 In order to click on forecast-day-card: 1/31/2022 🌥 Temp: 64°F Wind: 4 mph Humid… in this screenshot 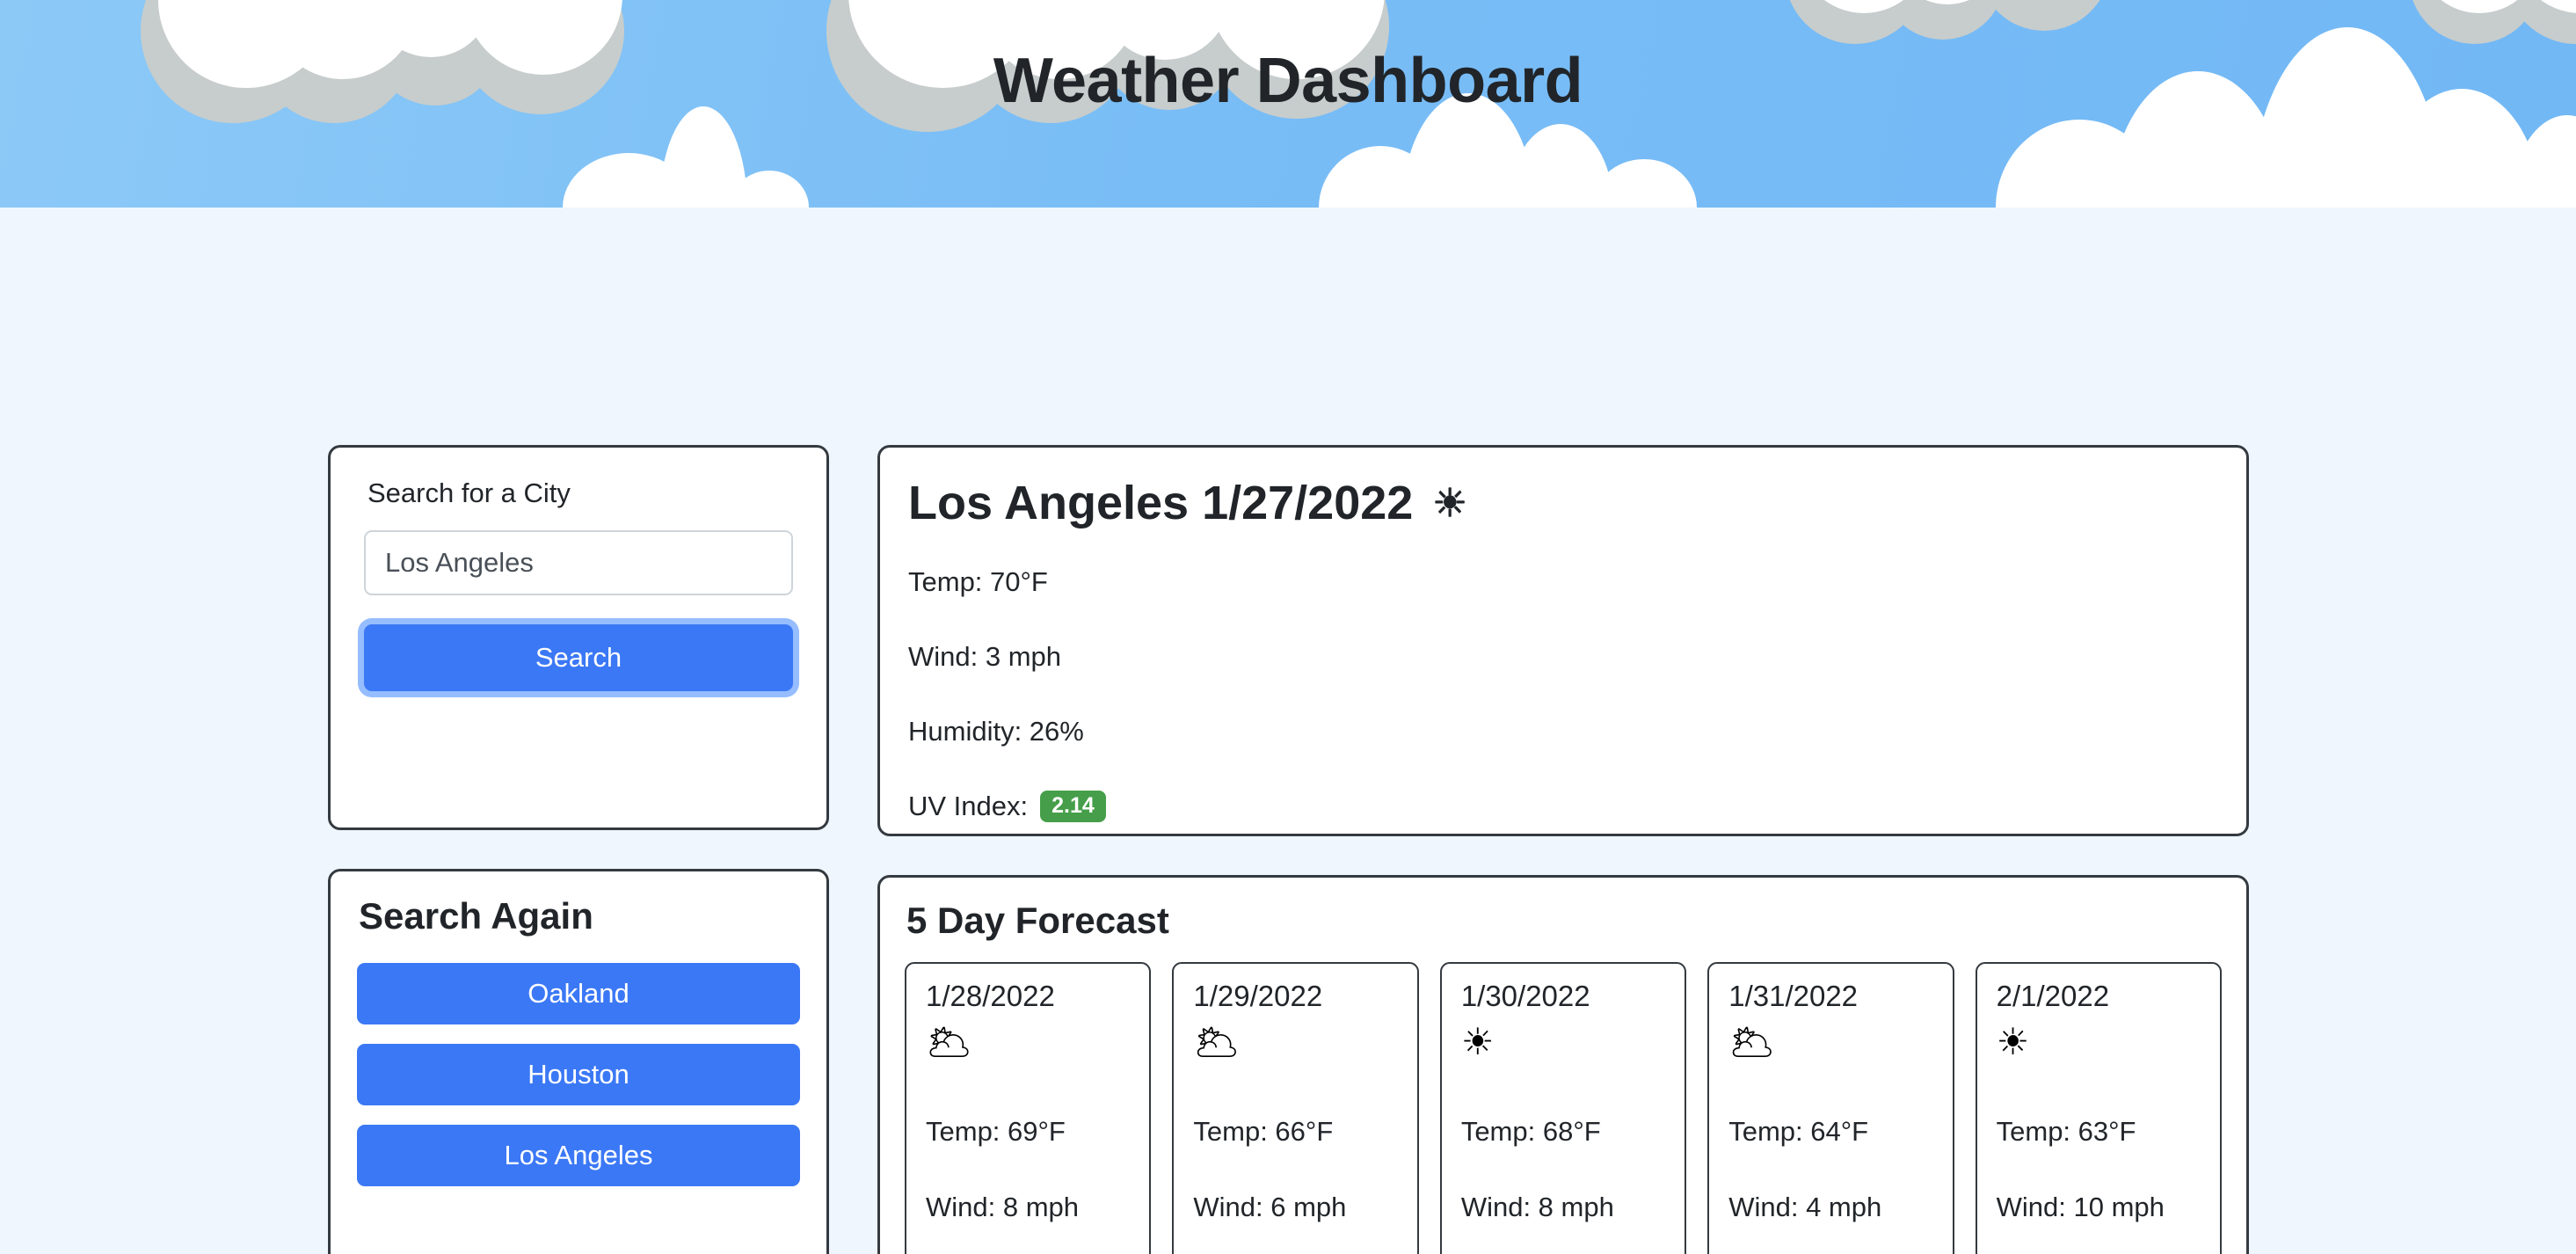, I will do `click(1830, 1108)`.